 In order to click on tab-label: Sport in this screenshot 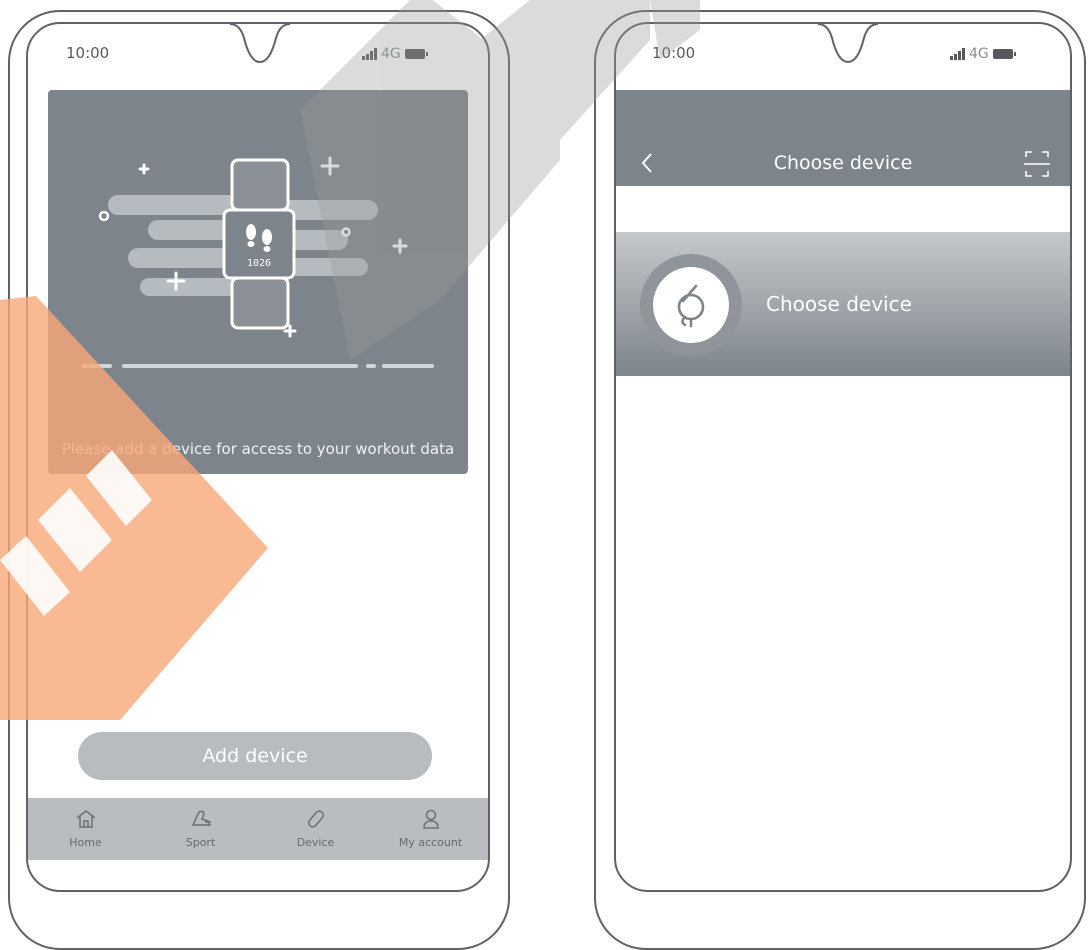, I will do `click(200, 842)`.